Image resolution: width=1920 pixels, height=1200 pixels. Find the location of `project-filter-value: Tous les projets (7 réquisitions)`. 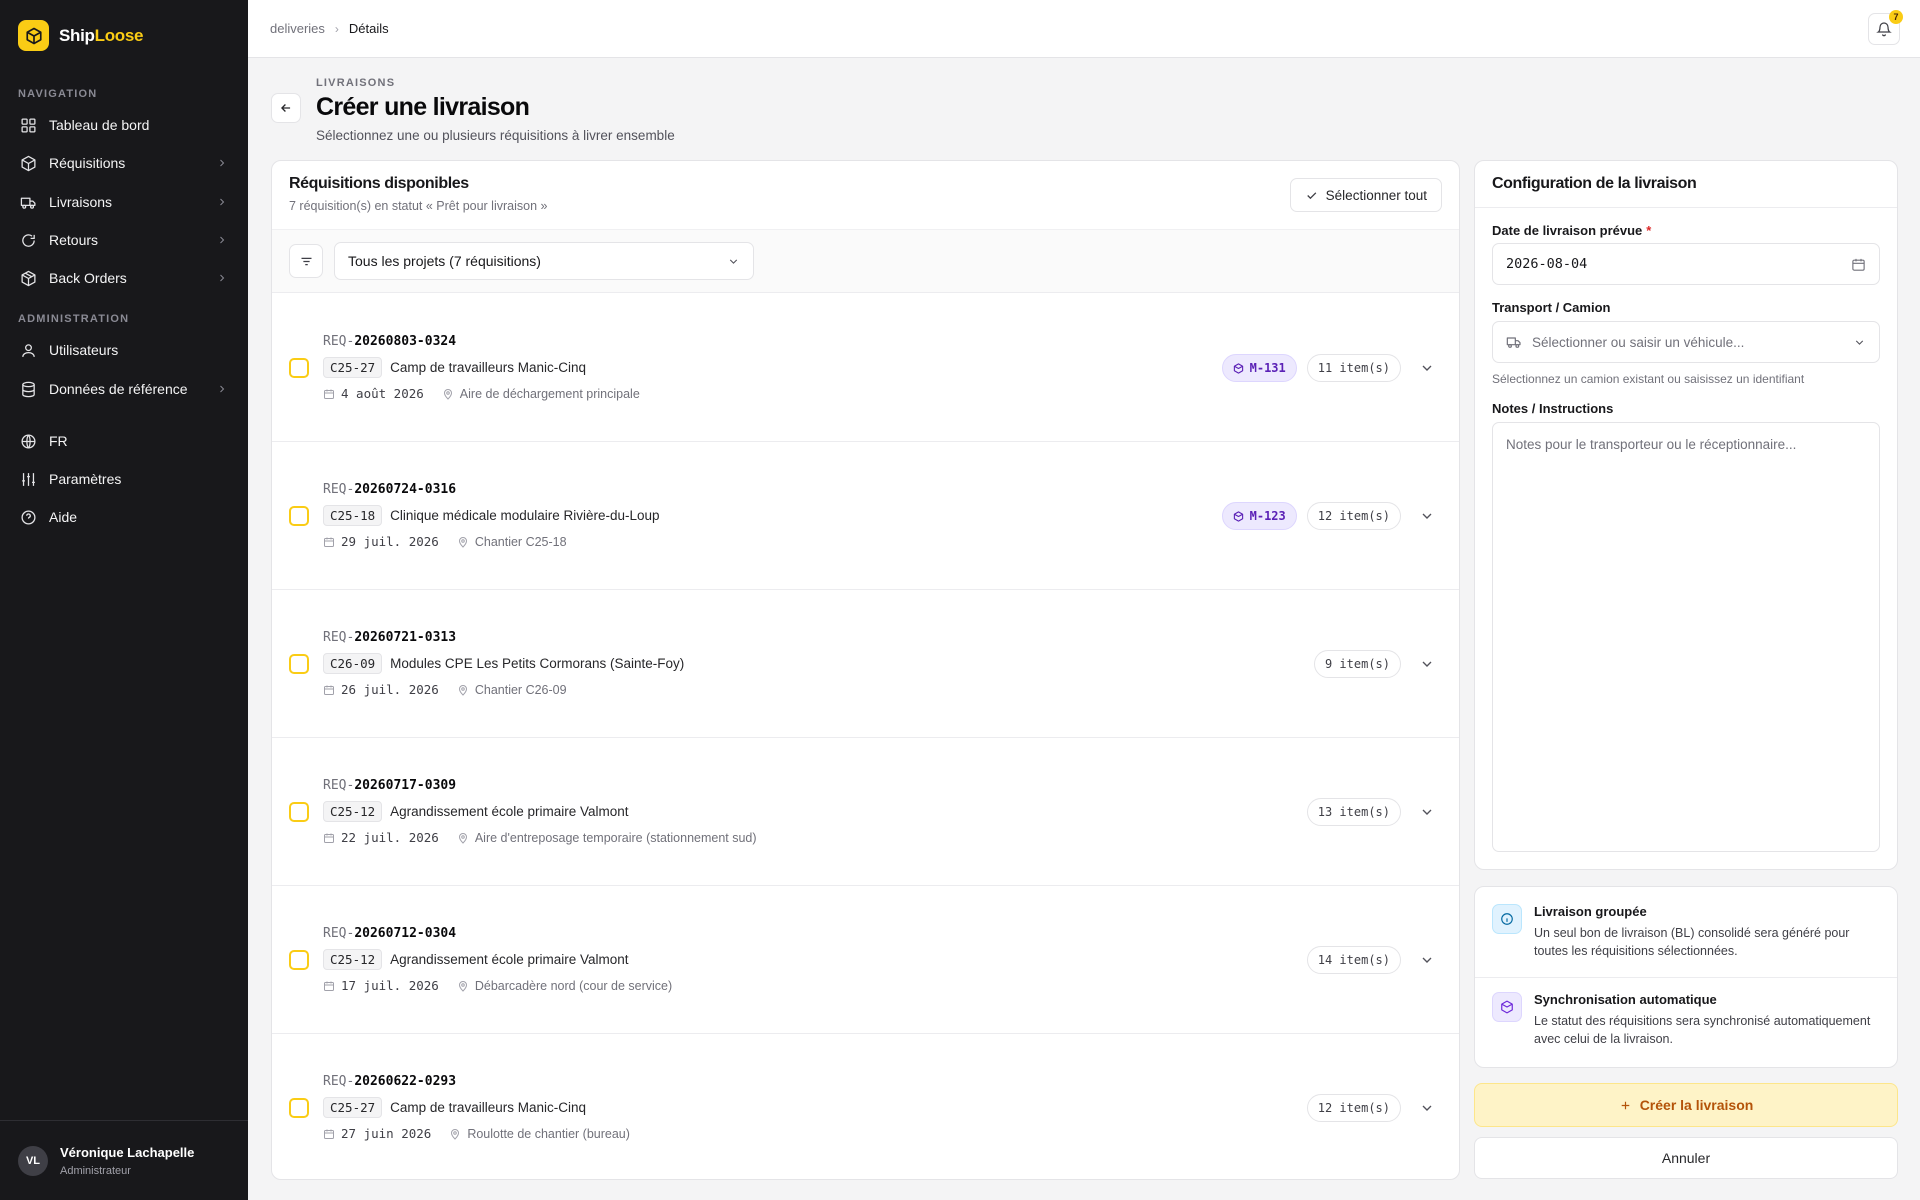

project-filter-value: Tous les projets (7 réquisitions) is located at coordinates (444, 261).